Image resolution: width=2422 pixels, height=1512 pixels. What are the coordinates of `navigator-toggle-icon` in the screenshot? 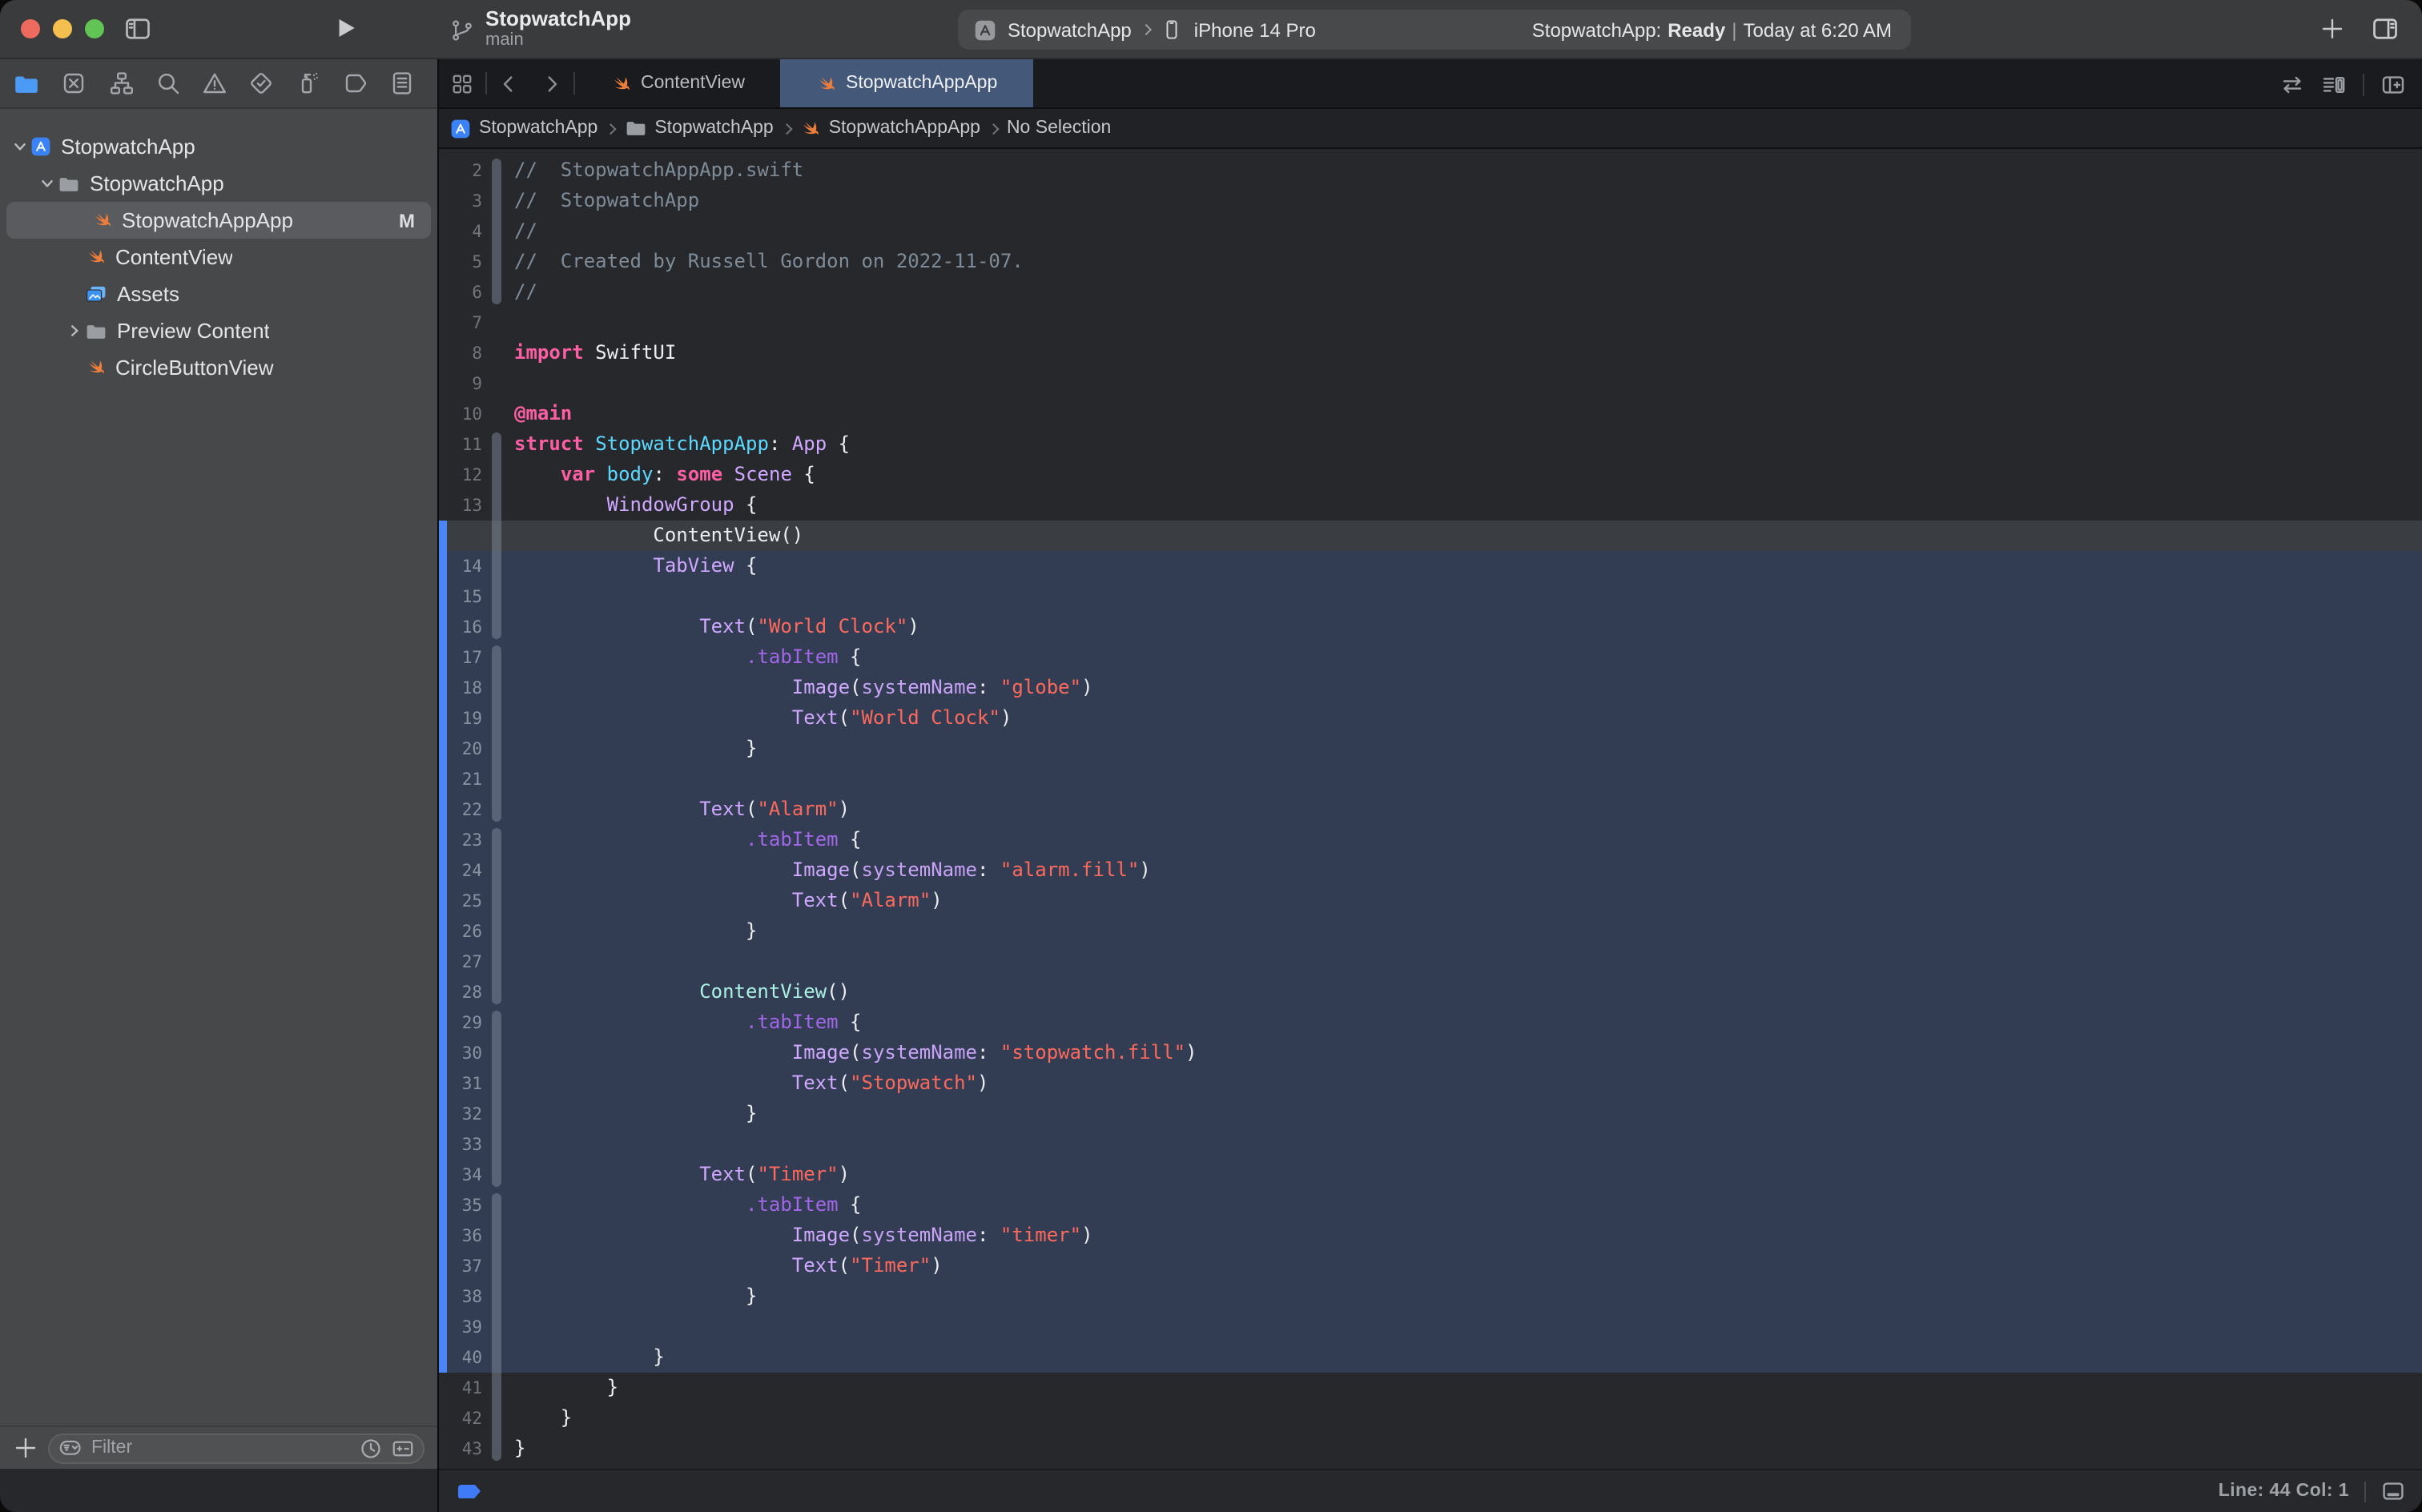 It's located at (137, 28).